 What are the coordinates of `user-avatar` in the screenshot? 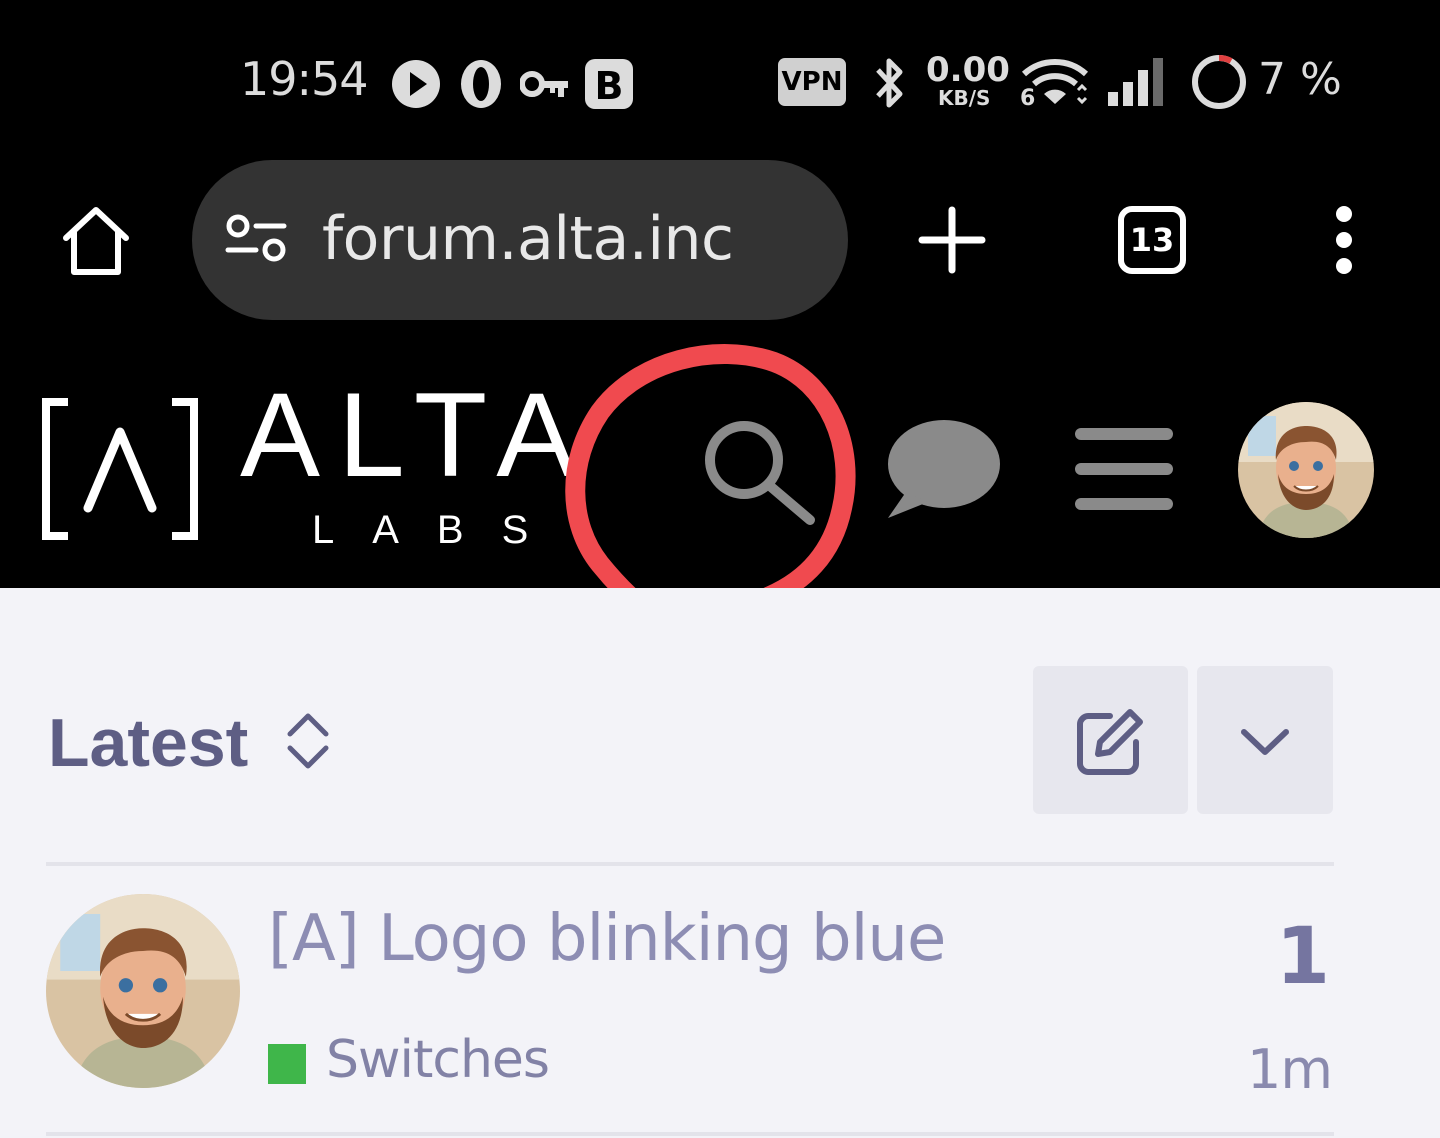 It's located at (1306, 470).